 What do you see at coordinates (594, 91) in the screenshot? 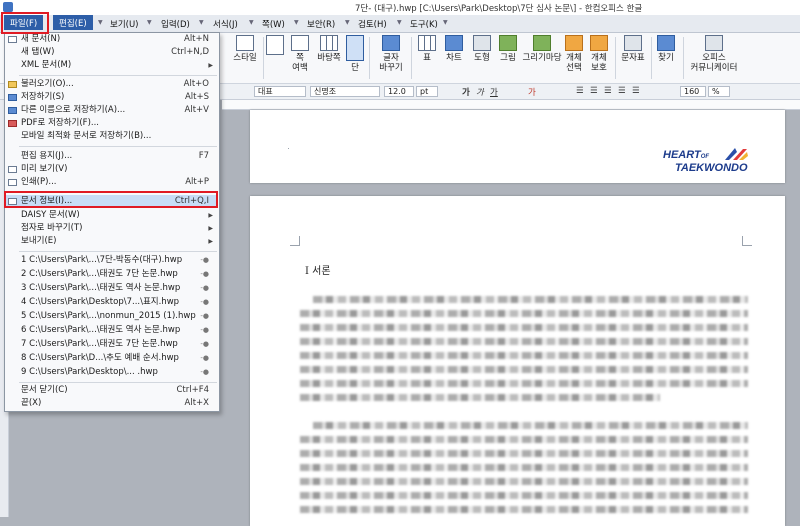
I see `align-left-icon: ☰` at bounding box center [594, 91].